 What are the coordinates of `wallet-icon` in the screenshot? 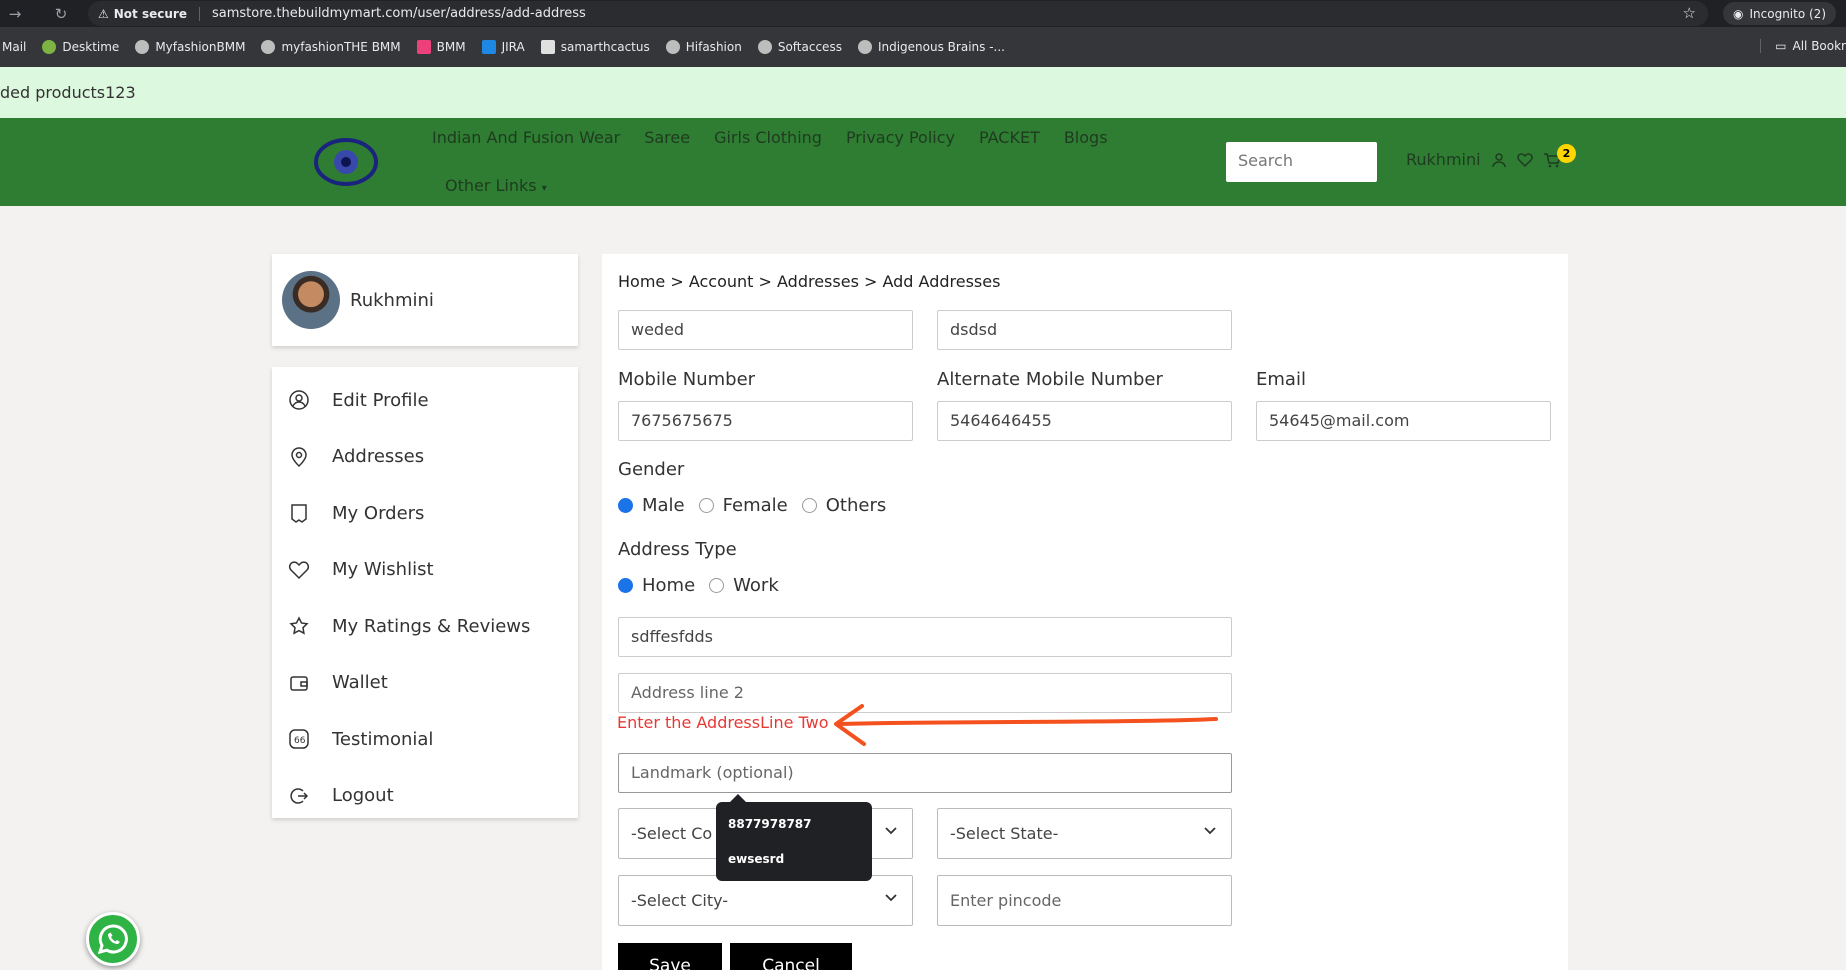 It's located at (299, 683).